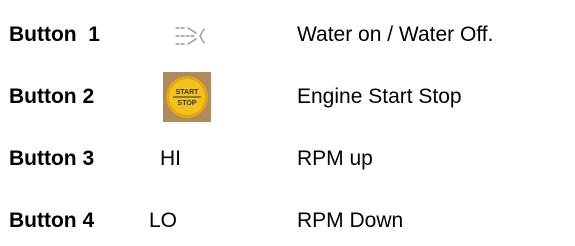  What do you see at coordinates (52, 220) in the screenshot?
I see `button-4-label: Button 4` at bounding box center [52, 220].